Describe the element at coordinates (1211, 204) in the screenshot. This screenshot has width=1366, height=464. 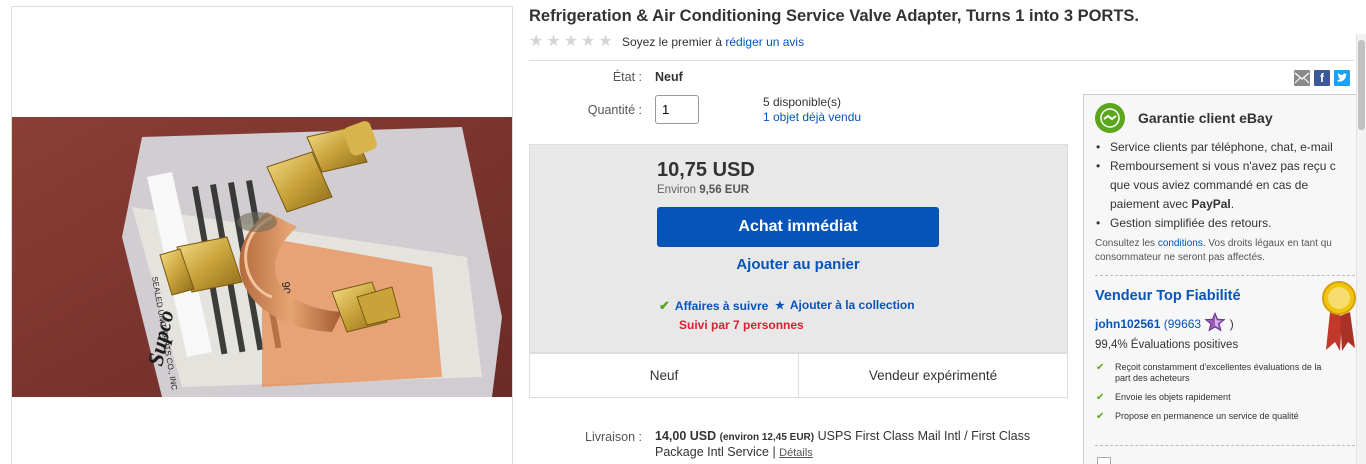
I see `paypal-brand: PayPal` at that location.